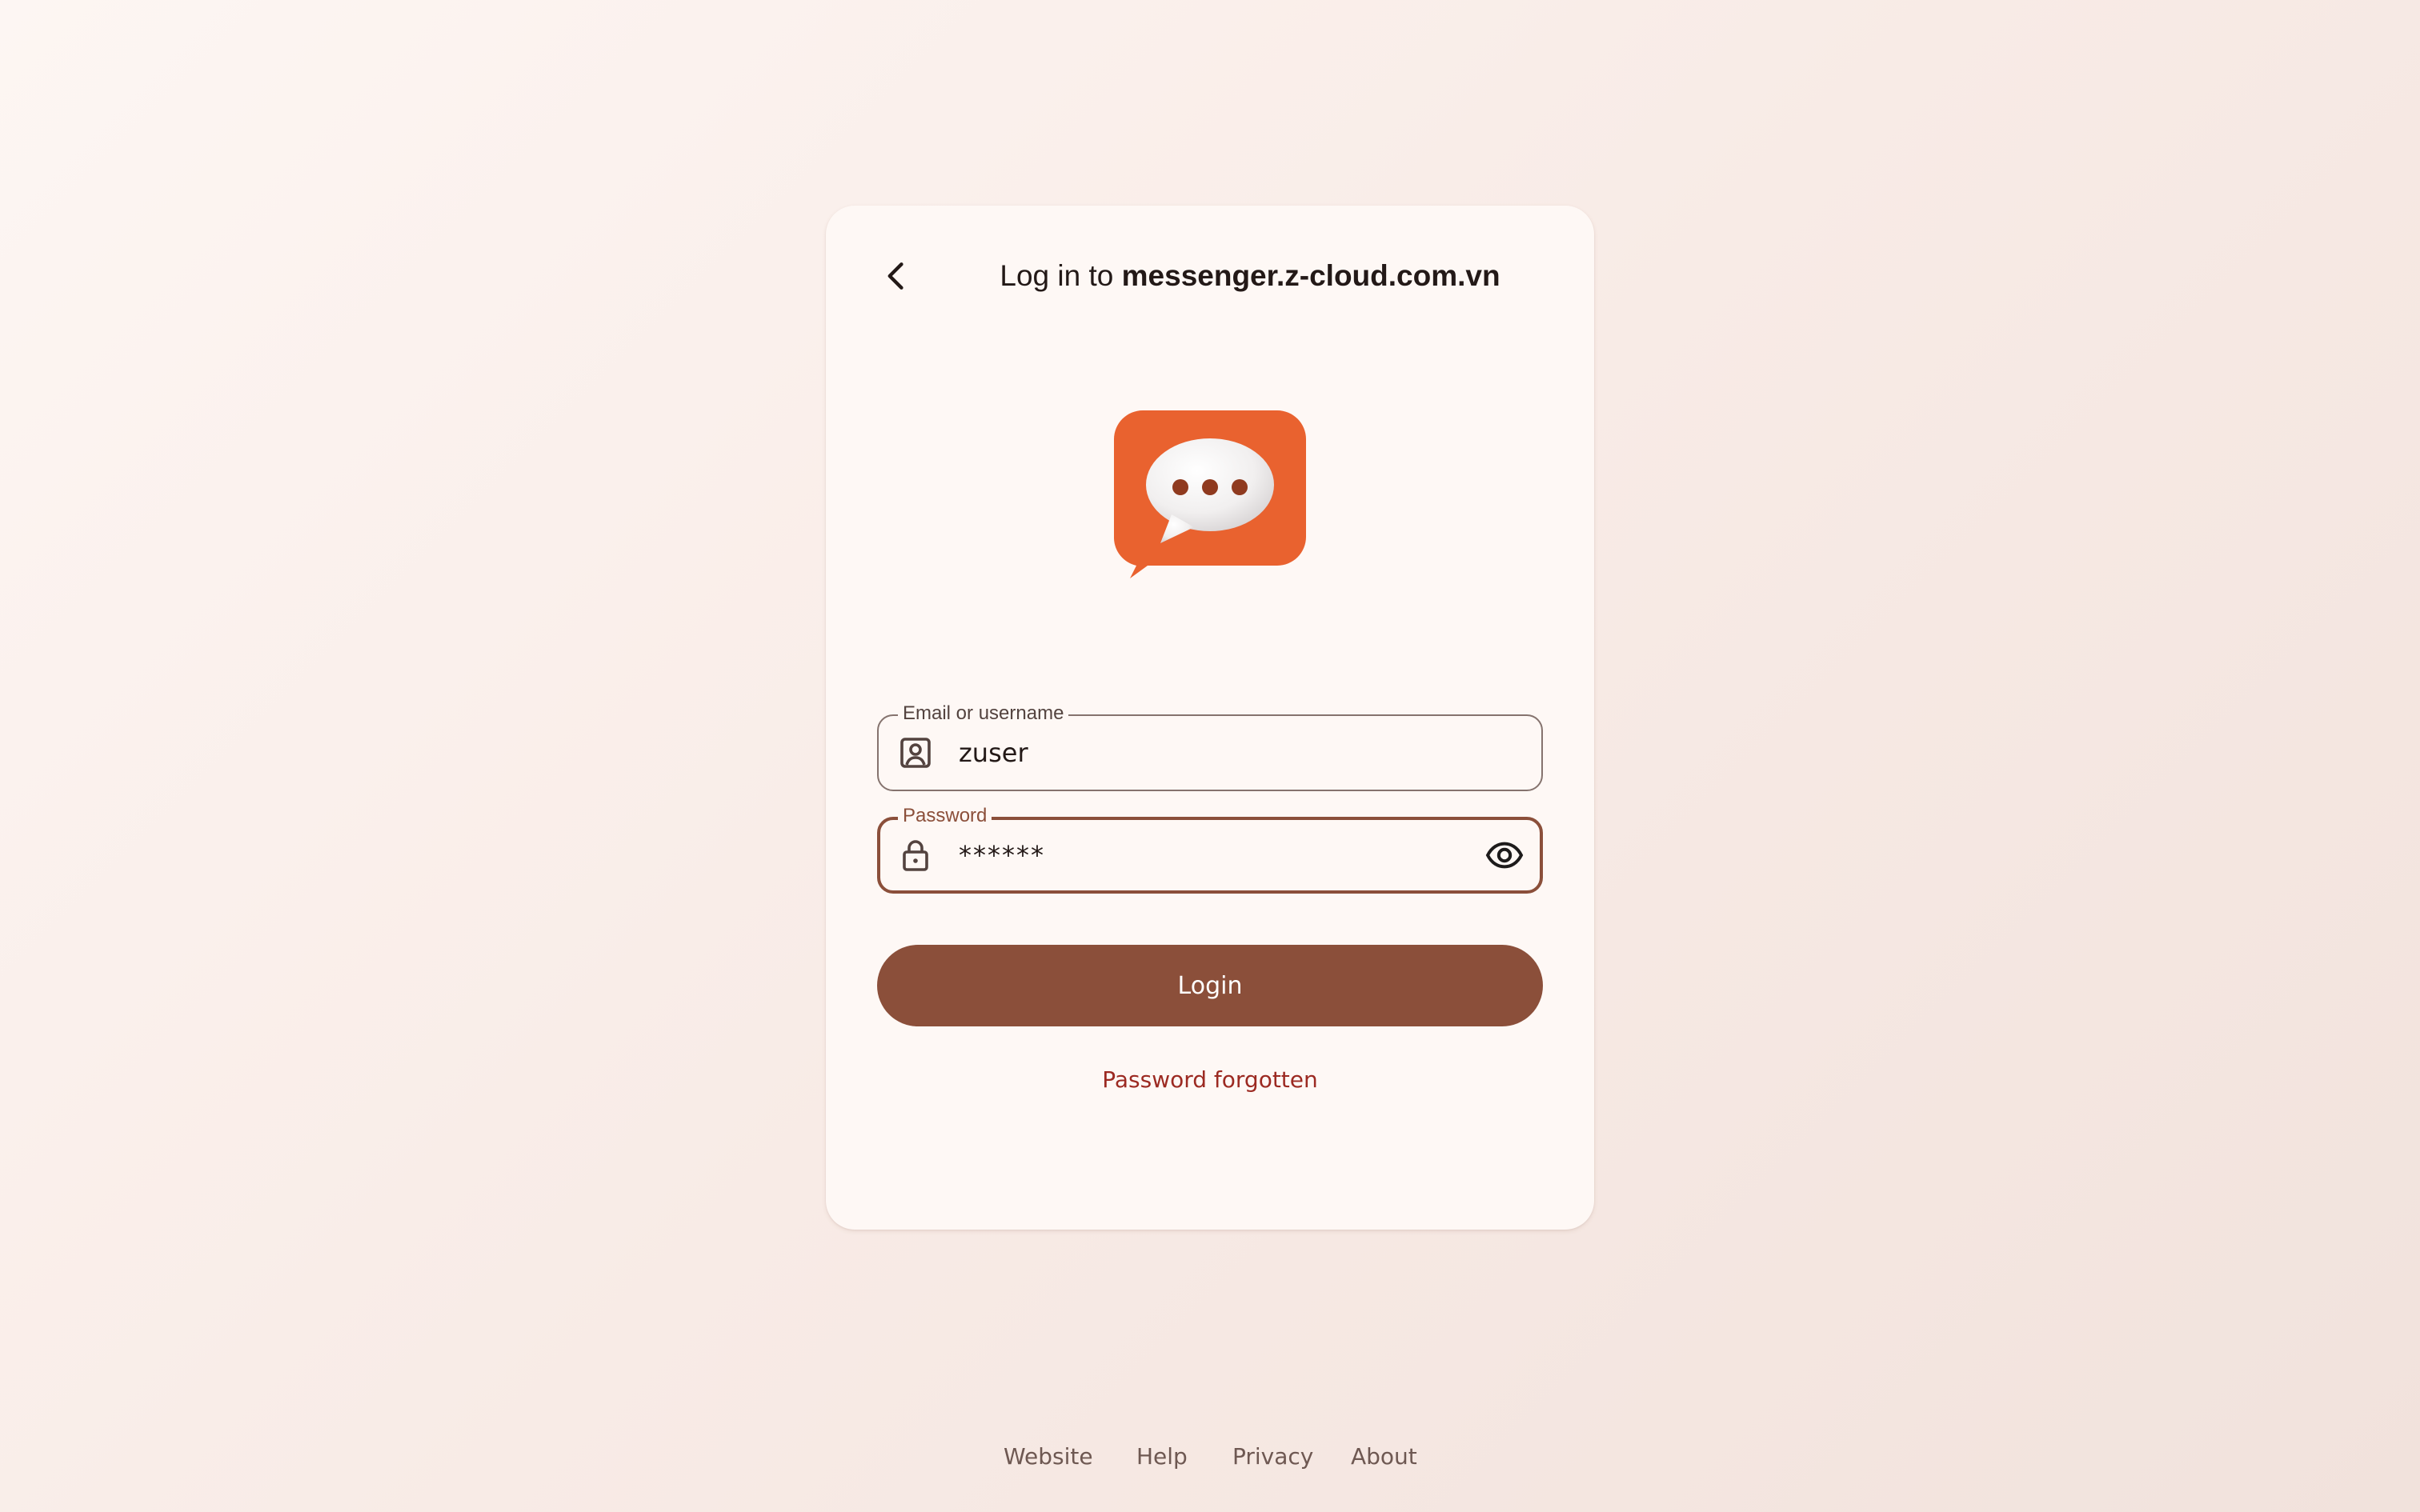 Image resolution: width=2420 pixels, height=1512 pixels. I want to click on title-prefix: Log in to, so click(1061, 275).